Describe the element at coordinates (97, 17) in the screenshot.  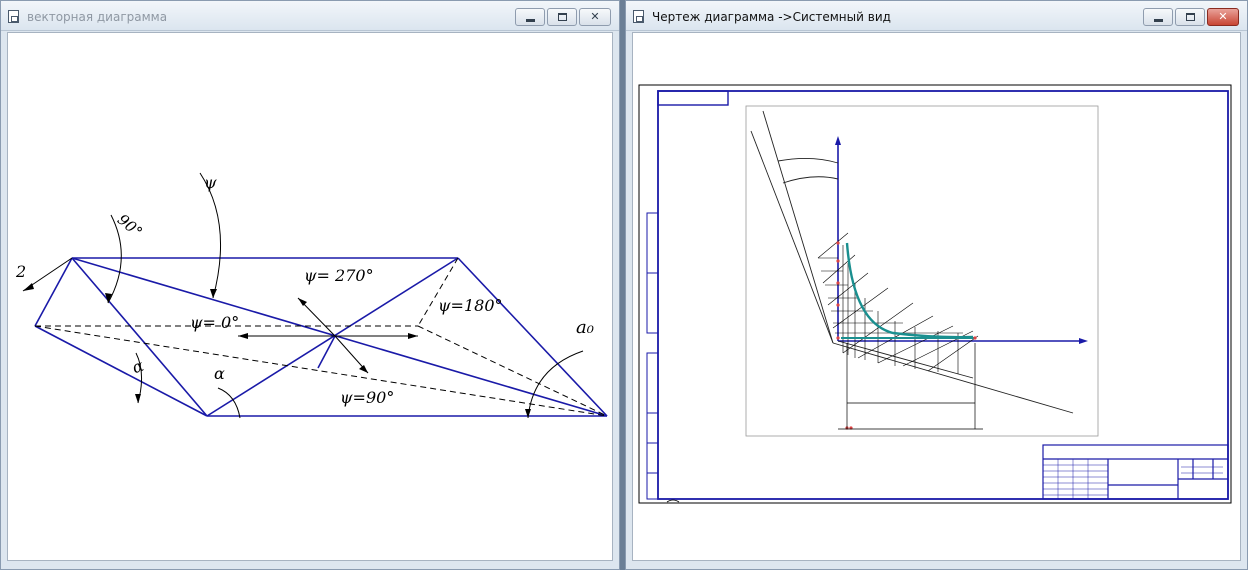
I see `window-title: векторная диаграмма` at that location.